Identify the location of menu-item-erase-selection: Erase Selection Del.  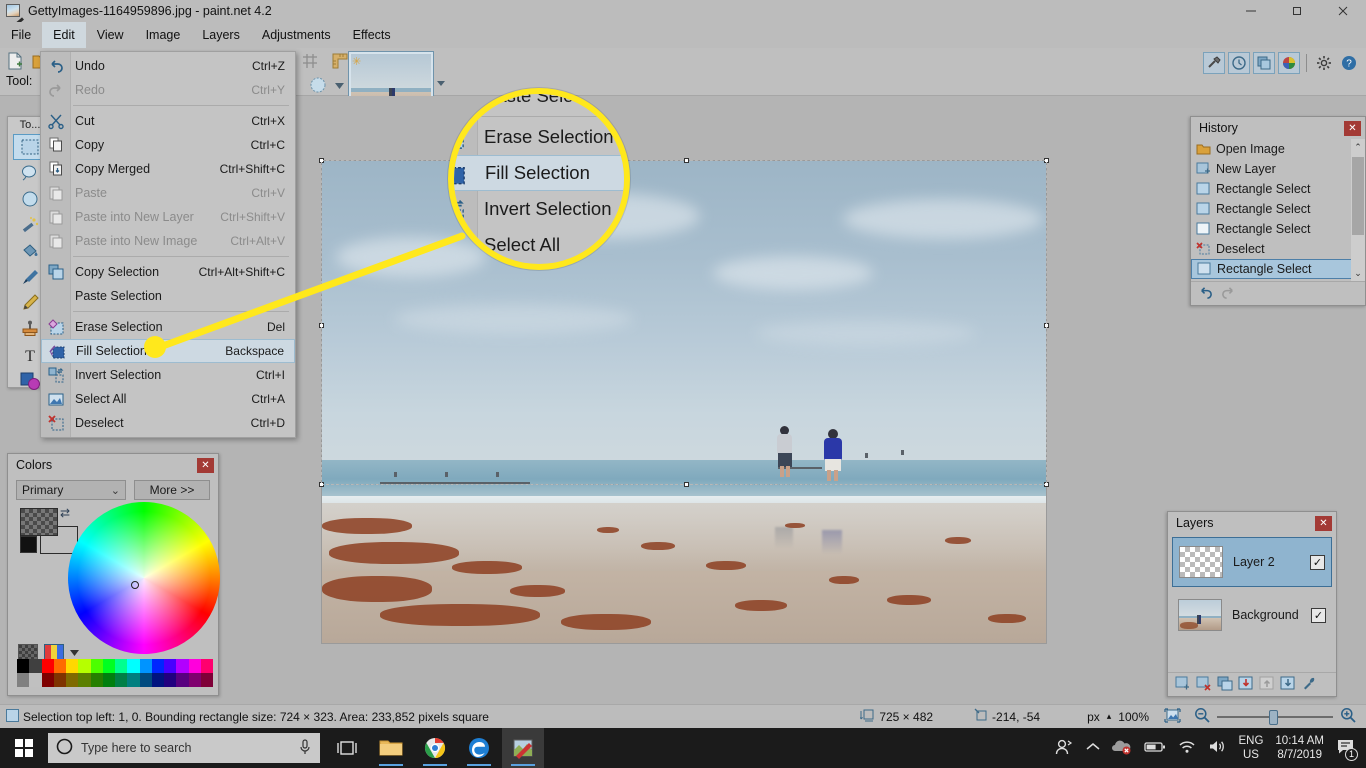
(168, 327).